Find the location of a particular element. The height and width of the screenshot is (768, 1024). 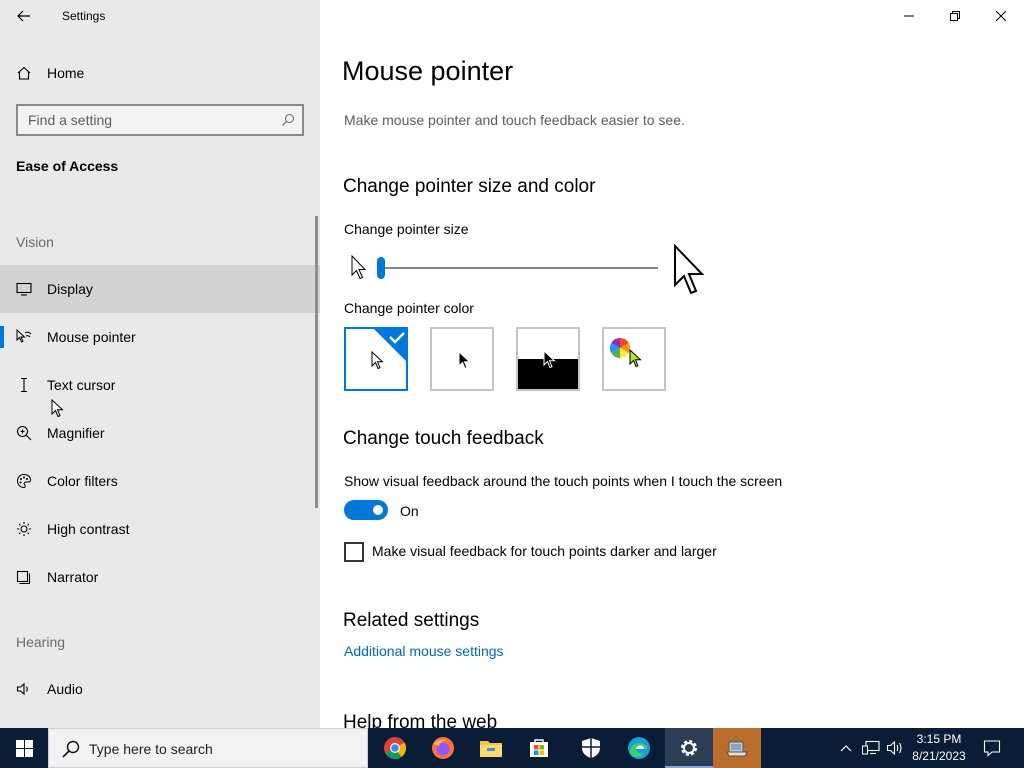

taskbar-firefox is located at coordinates (443, 748).